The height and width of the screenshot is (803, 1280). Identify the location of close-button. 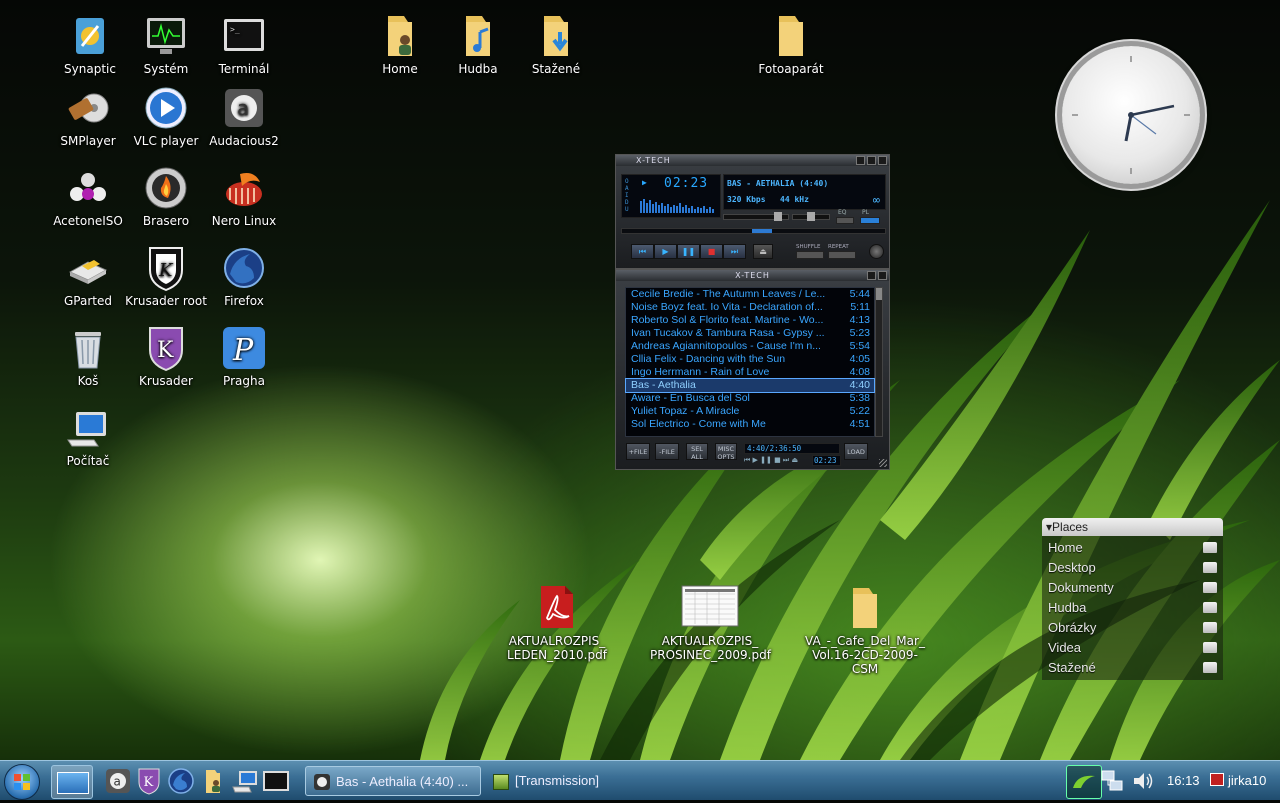
(882, 160).